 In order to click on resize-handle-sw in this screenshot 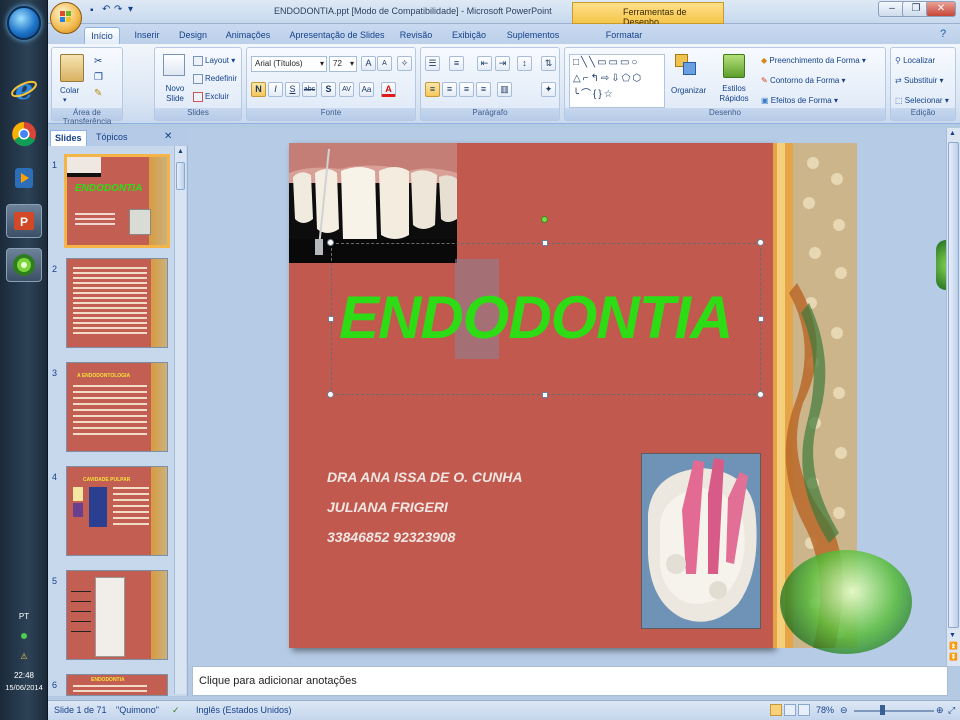, I will do `click(330, 394)`.